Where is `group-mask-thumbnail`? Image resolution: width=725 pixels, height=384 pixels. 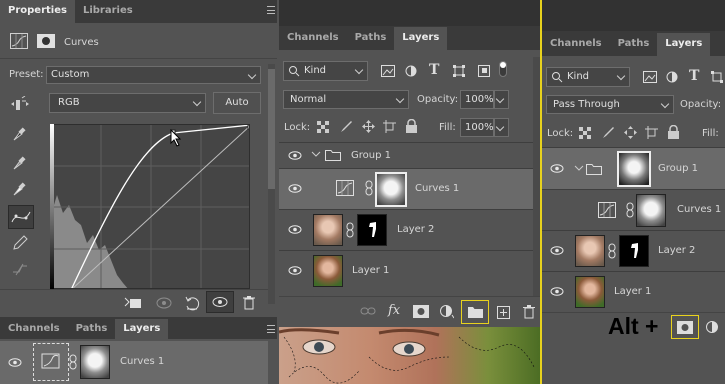 group-mask-thumbnail is located at coordinates (634, 169).